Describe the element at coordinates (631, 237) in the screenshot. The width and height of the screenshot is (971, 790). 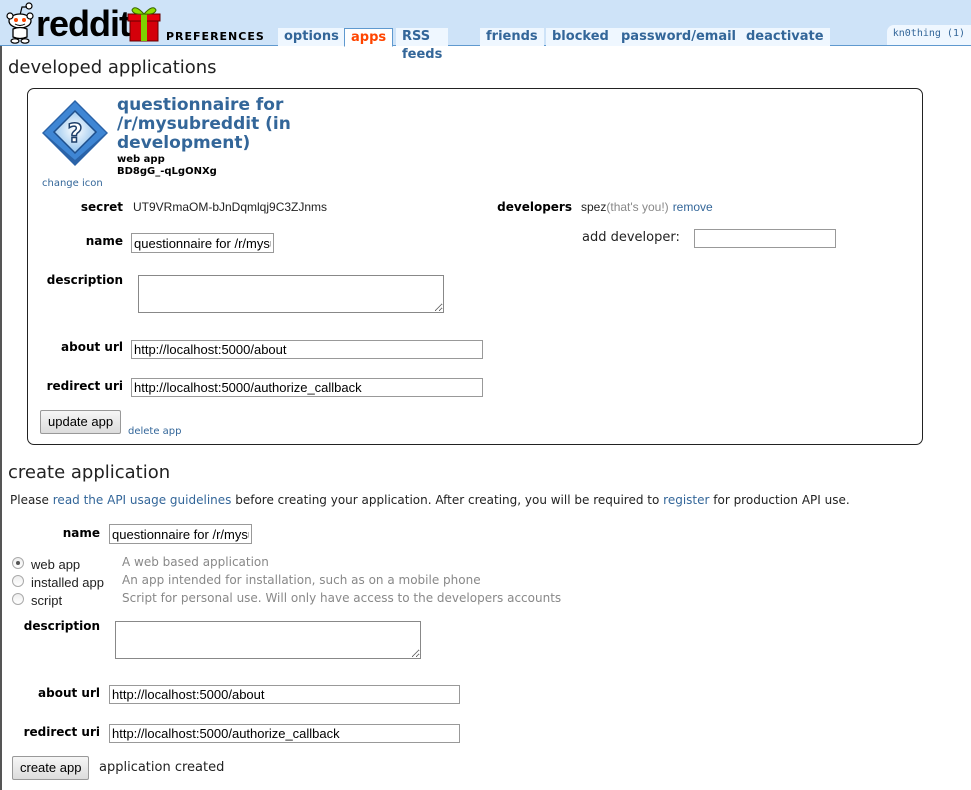
I see `add-developer-label: add developer:` at that location.